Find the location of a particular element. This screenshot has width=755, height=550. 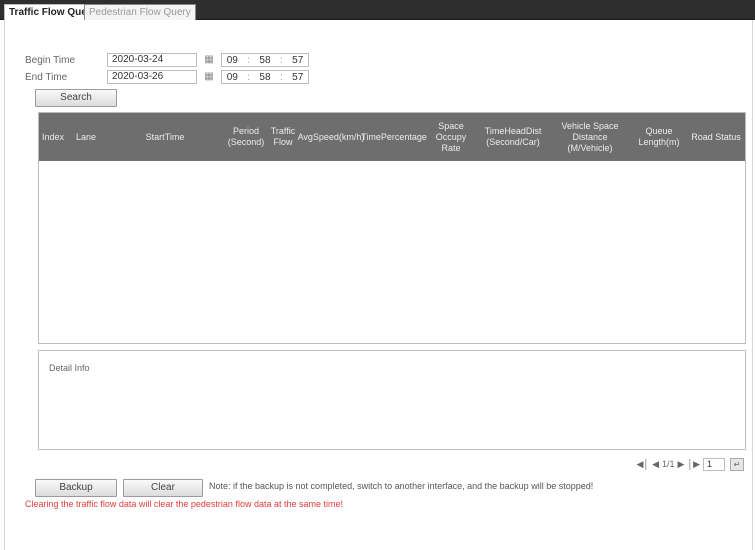

tab-bar: Traffic Flow Query Pedestrian Flow Query is located at coordinates (377, 10).